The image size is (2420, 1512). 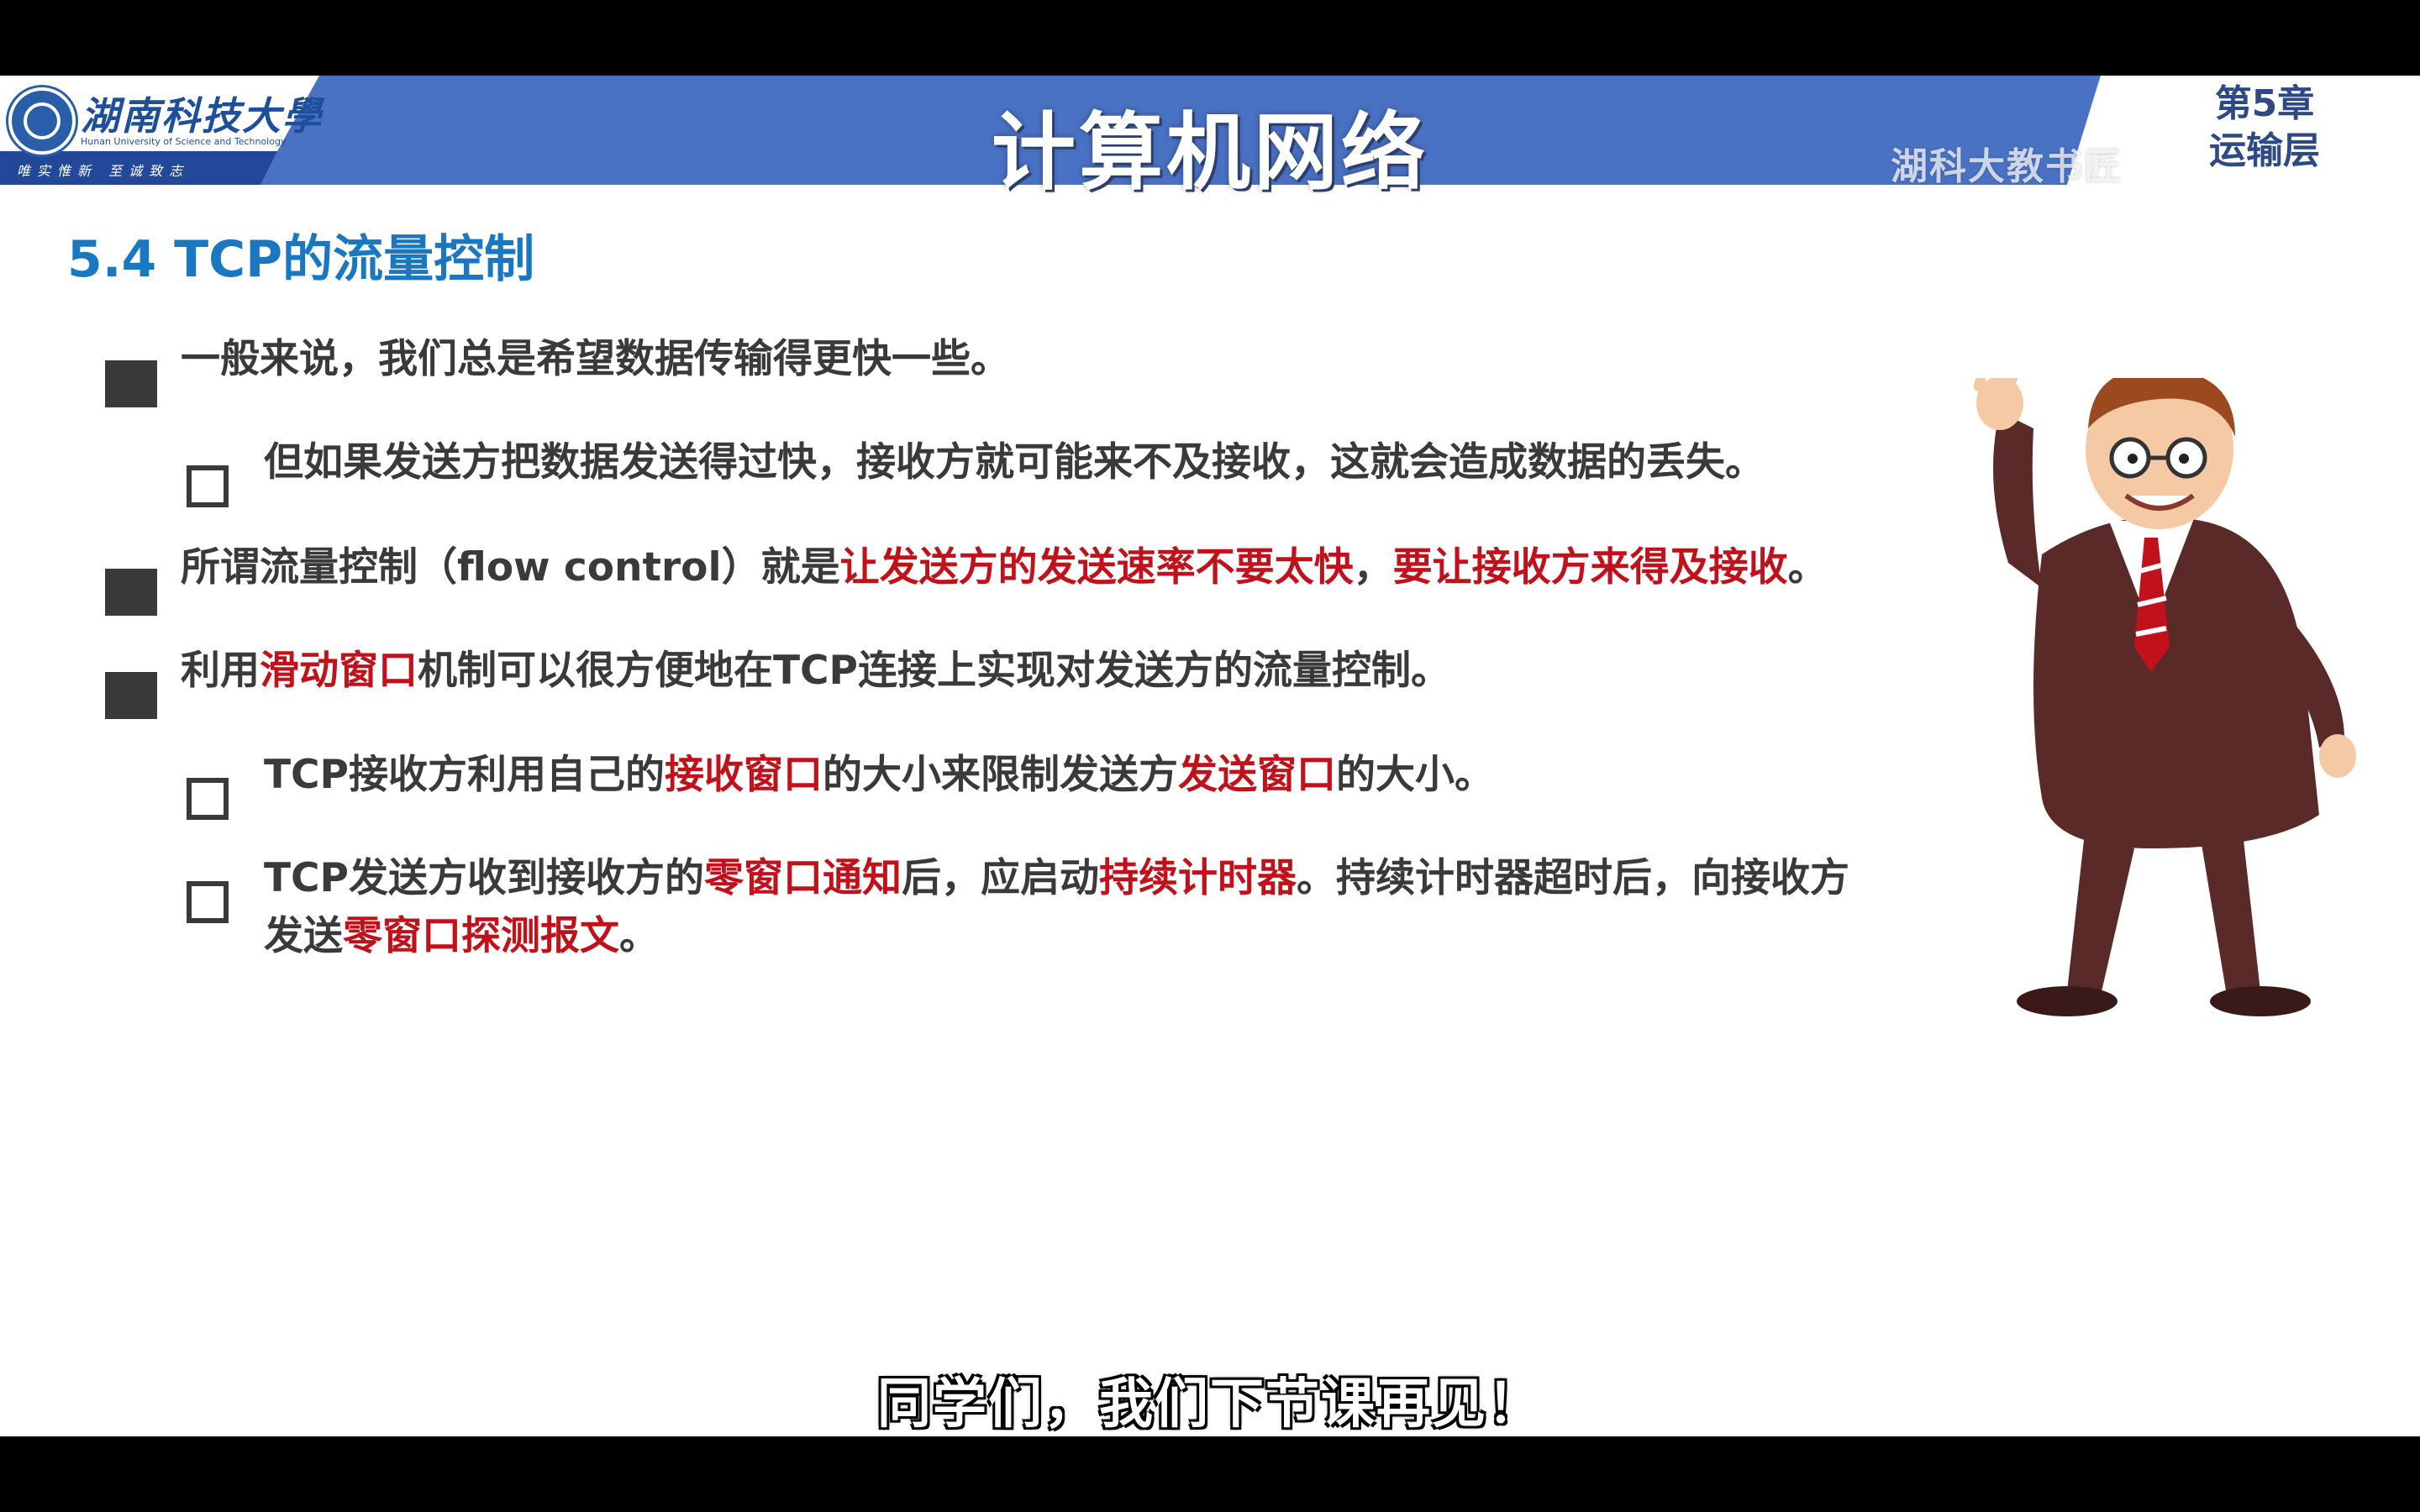 What do you see at coordinates (1590, 567) in the screenshot?
I see `highlighted-text: 要让接收方来得及接收` at bounding box center [1590, 567].